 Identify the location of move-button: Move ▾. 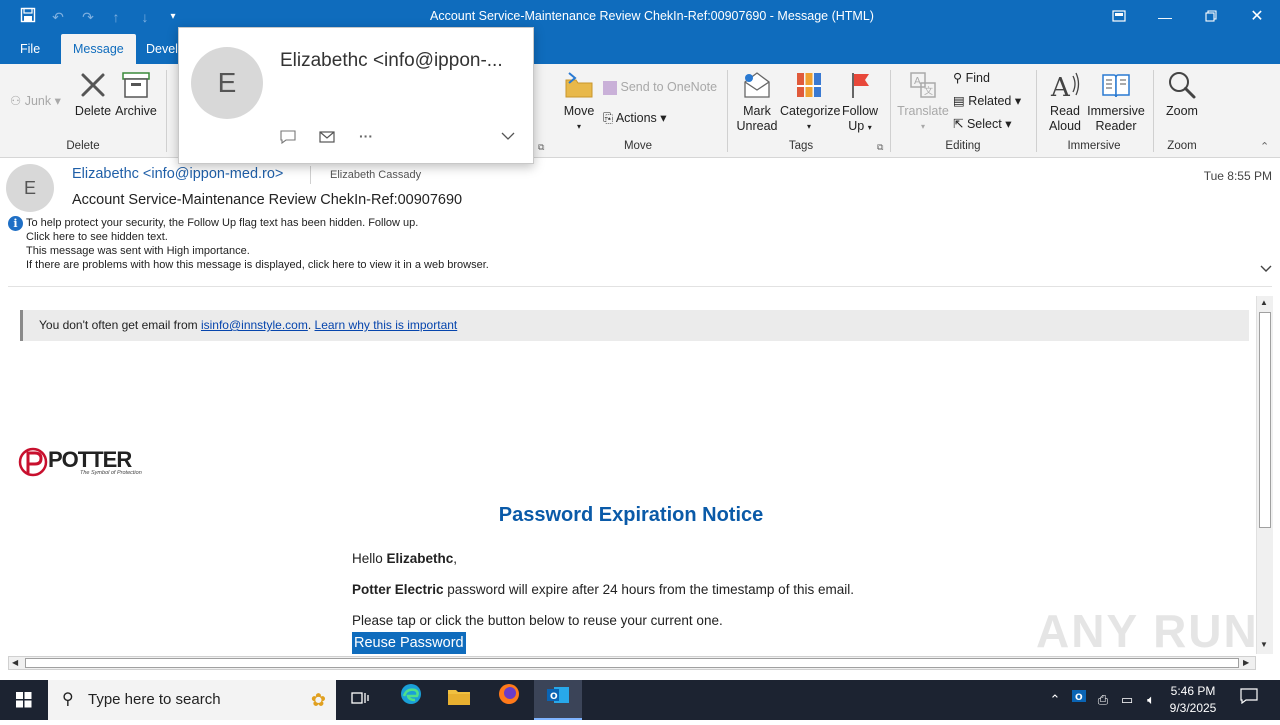
(579, 102).